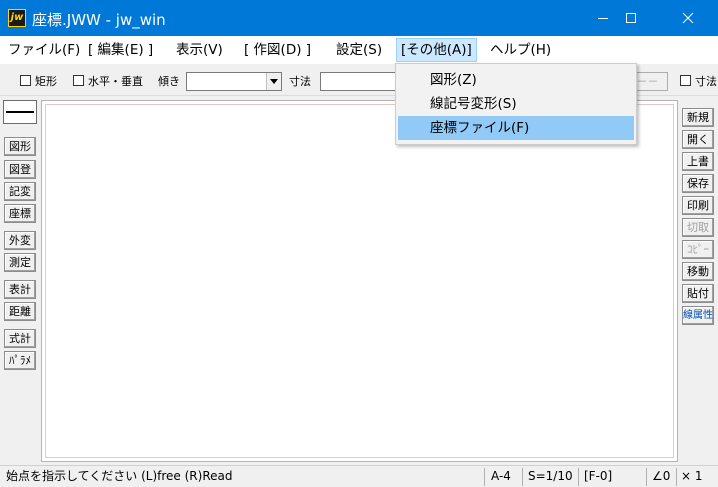 The height and width of the screenshot is (487, 718). Describe the element at coordinates (115, 81) in the screenshot. I see `hv-label: 水平・垂直` at that location.